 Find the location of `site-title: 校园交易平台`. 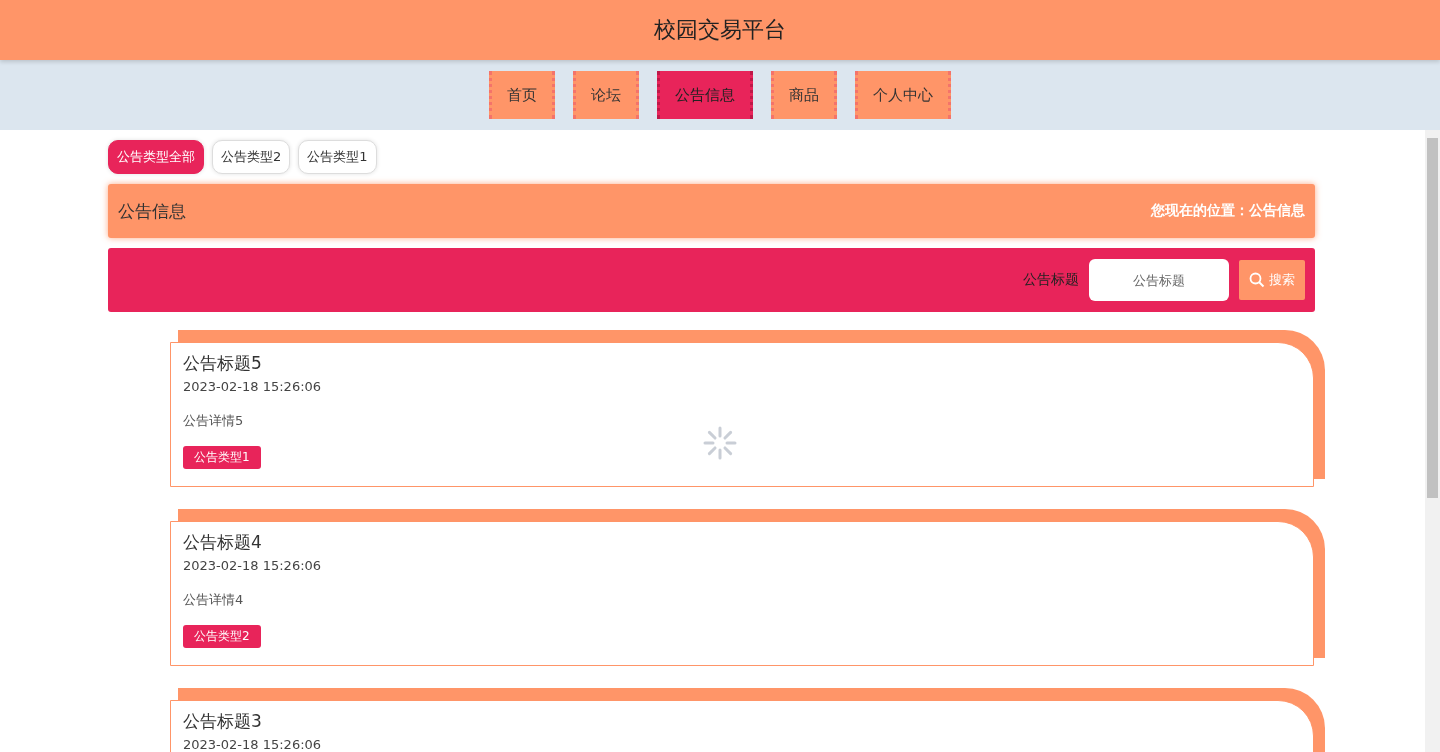

site-title: 校园交易平台 is located at coordinates (720, 30).